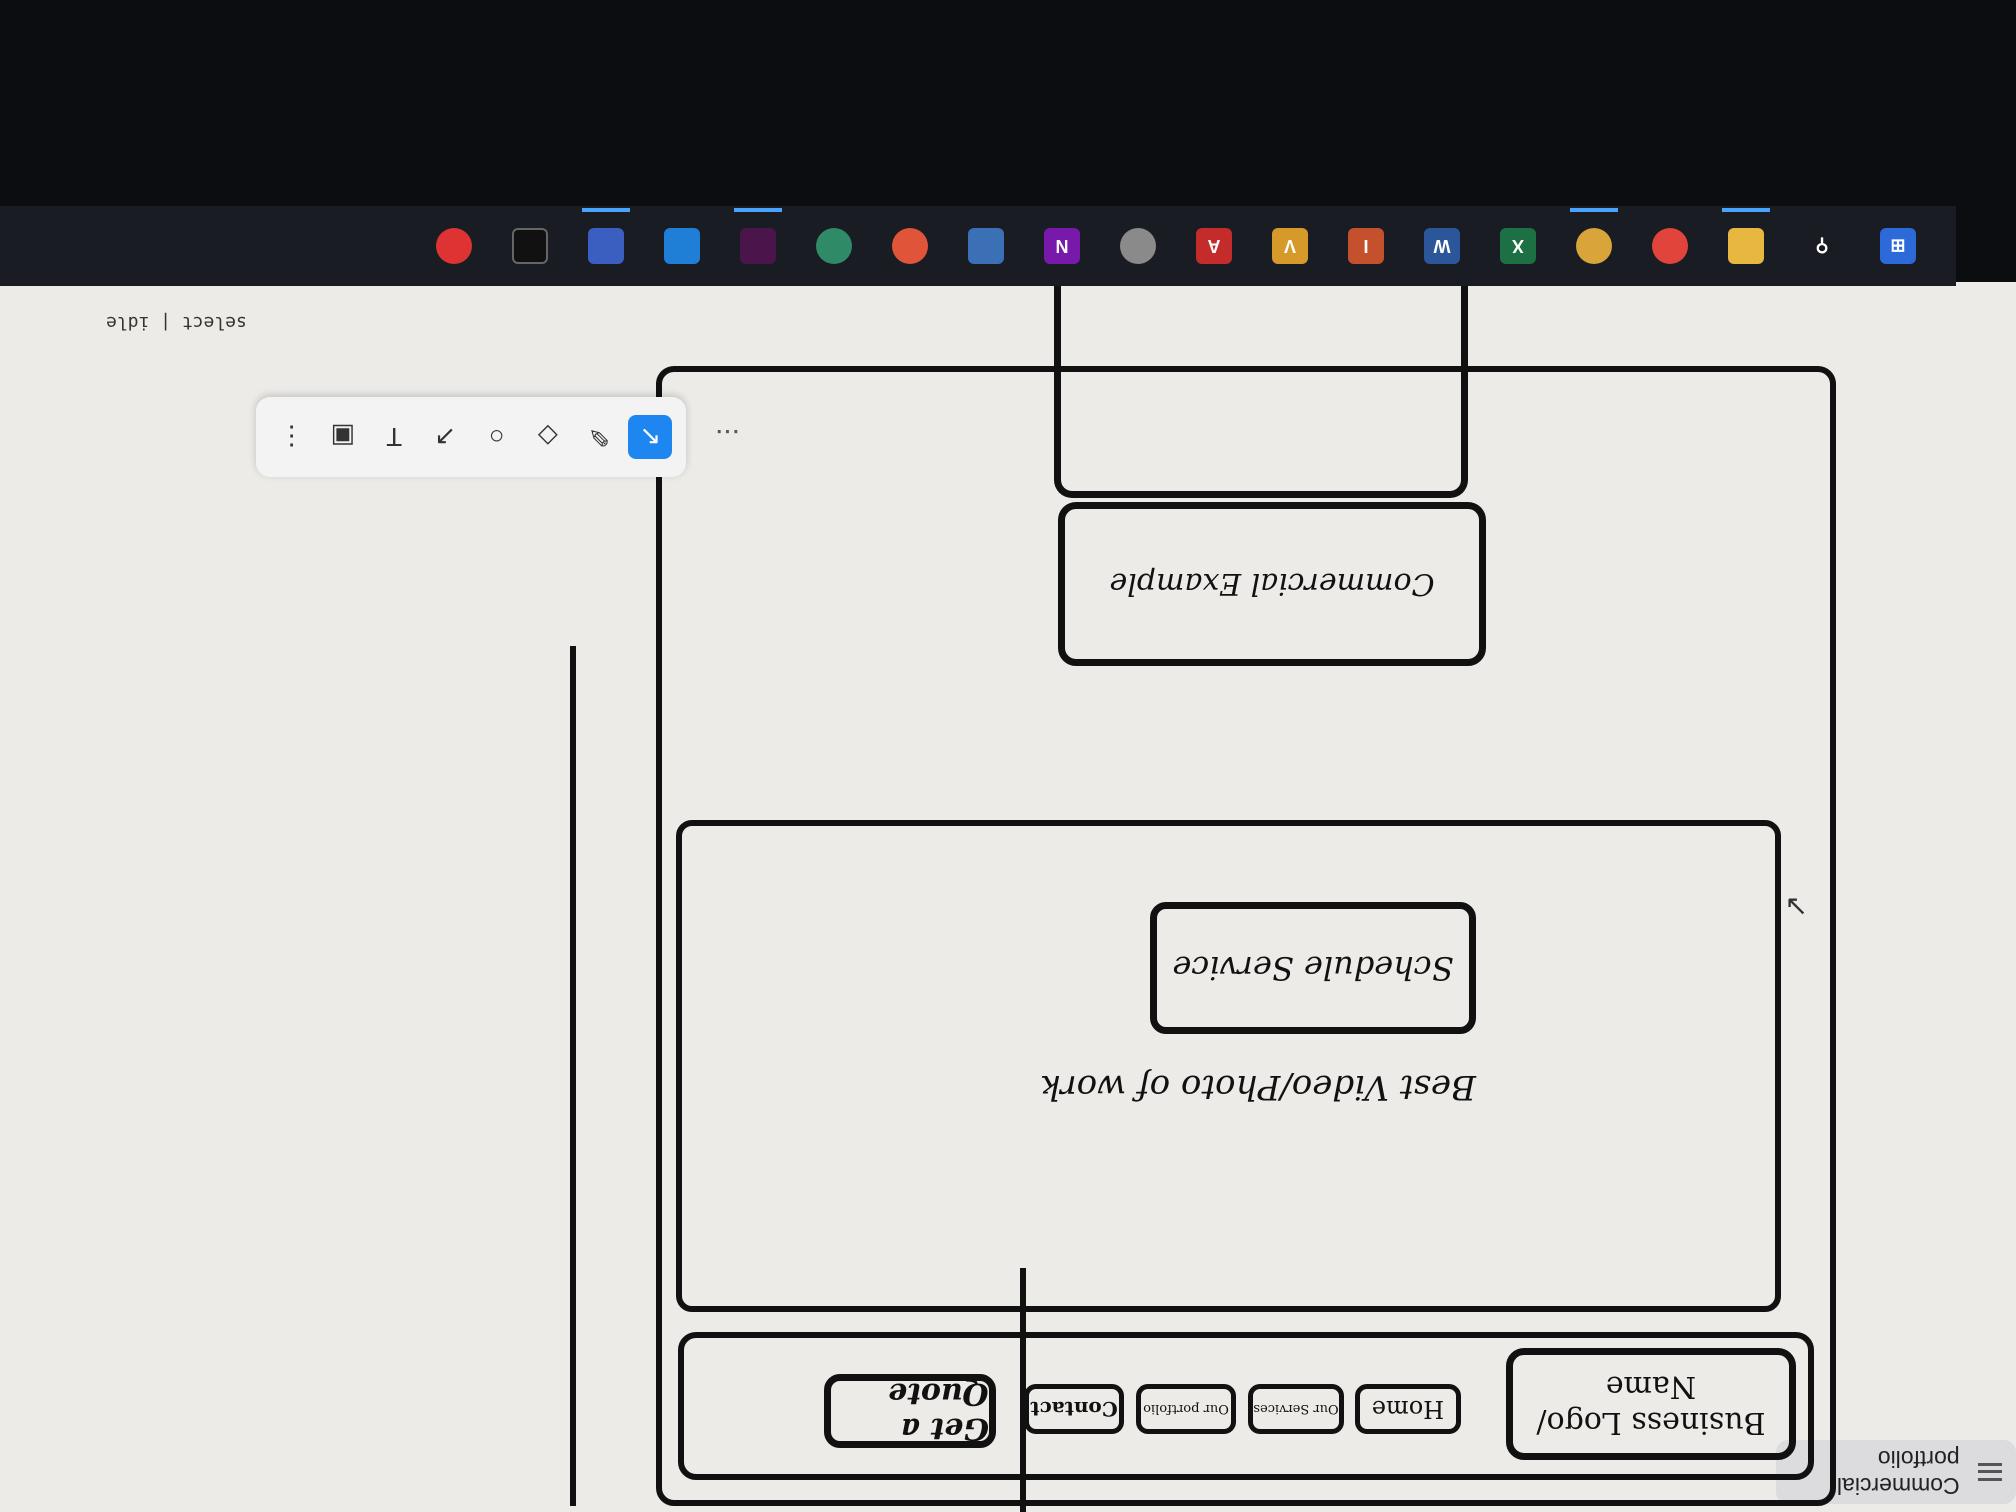 This screenshot has width=2016, height=1512. Describe the element at coordinates (394, 437) in the screenshot. I see `text-icon: T` at that location.